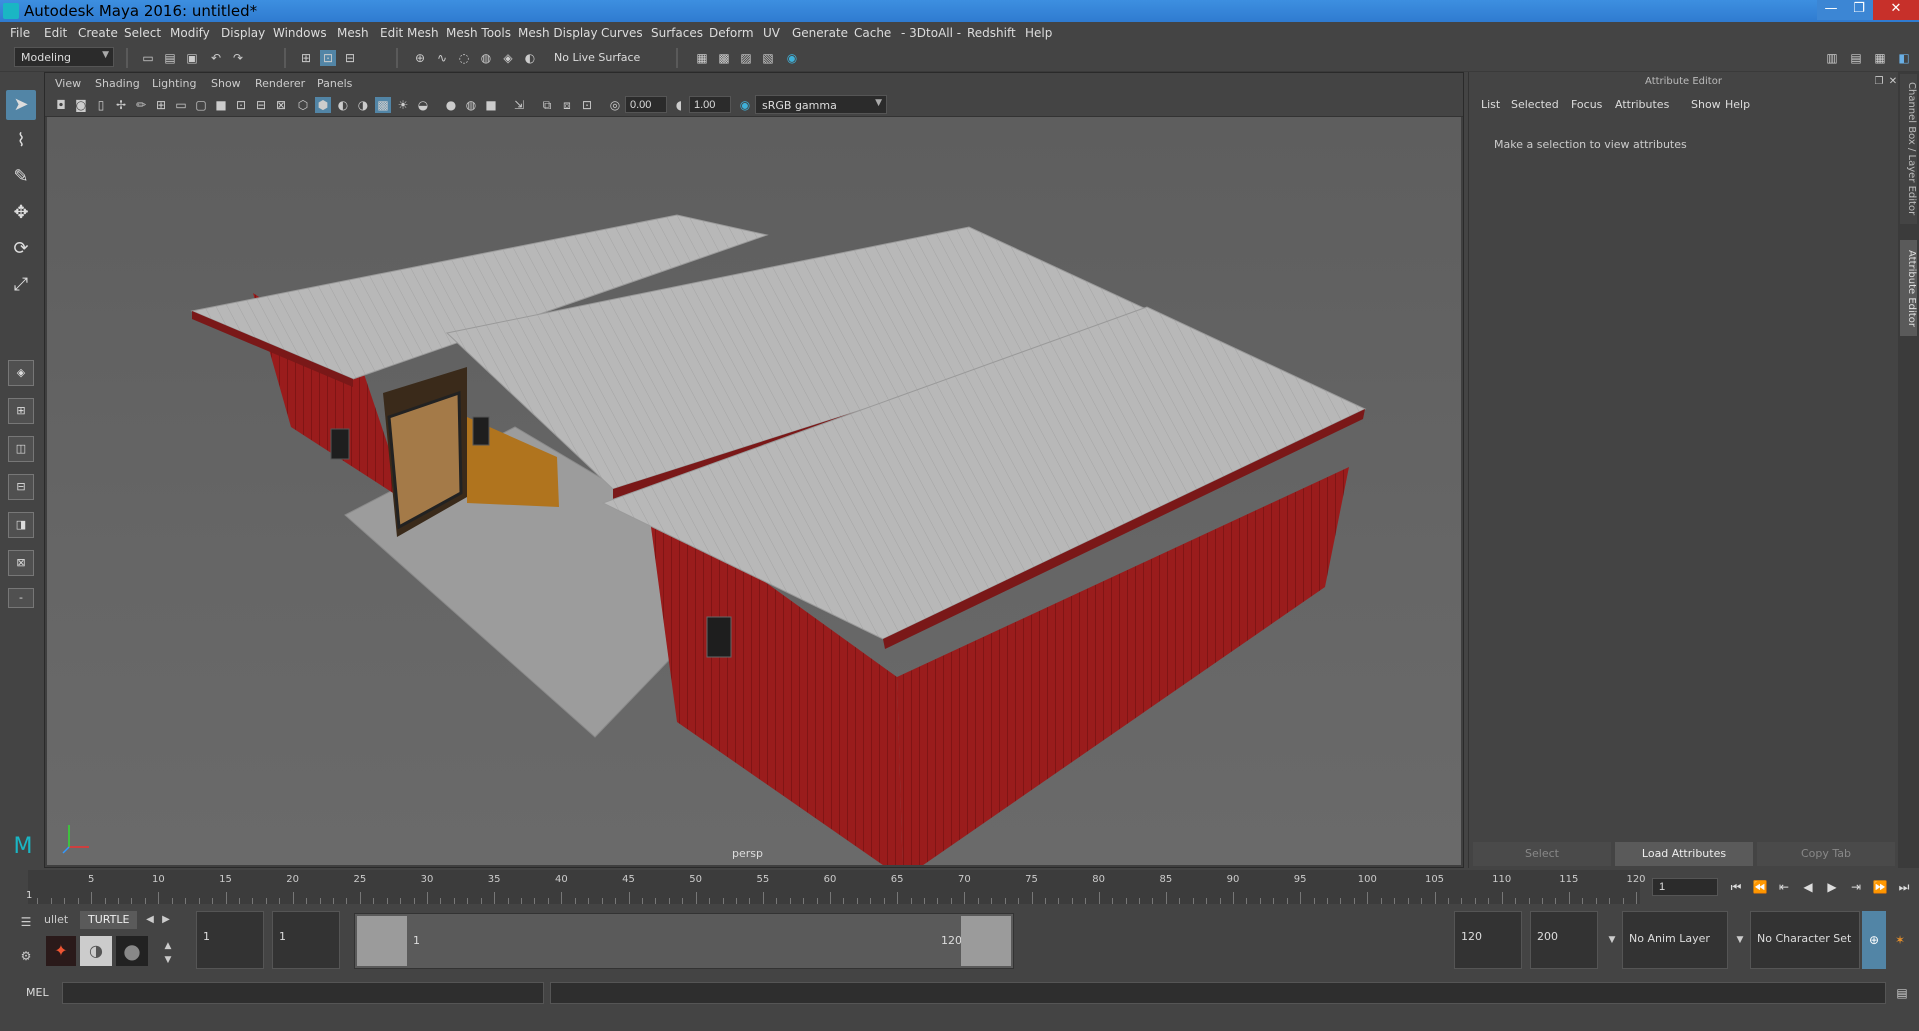 The width and height of the screenshot is (1919, 1031). What do you see at coordinates (442, 58) in the screenshot?
I see `snap-curve-icon: ∿` at bounding box center [442, 58].